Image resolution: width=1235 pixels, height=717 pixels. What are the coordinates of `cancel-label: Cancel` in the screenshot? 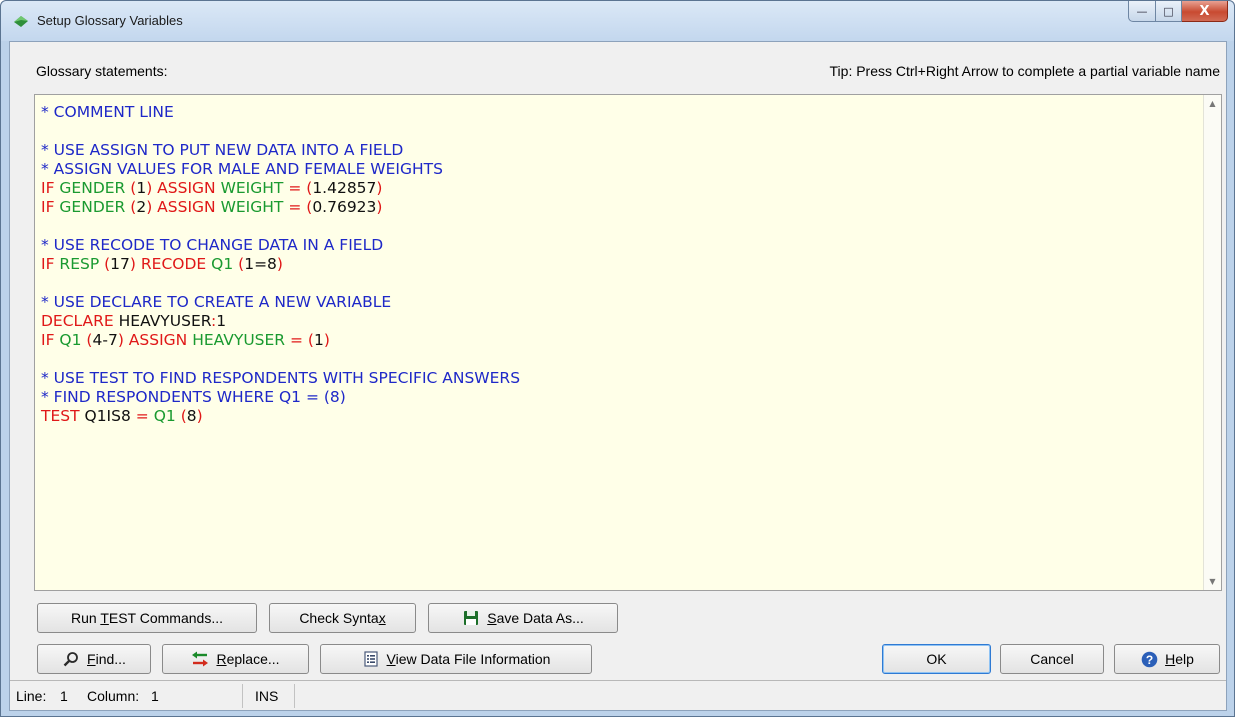 It's located at (1052, 659).